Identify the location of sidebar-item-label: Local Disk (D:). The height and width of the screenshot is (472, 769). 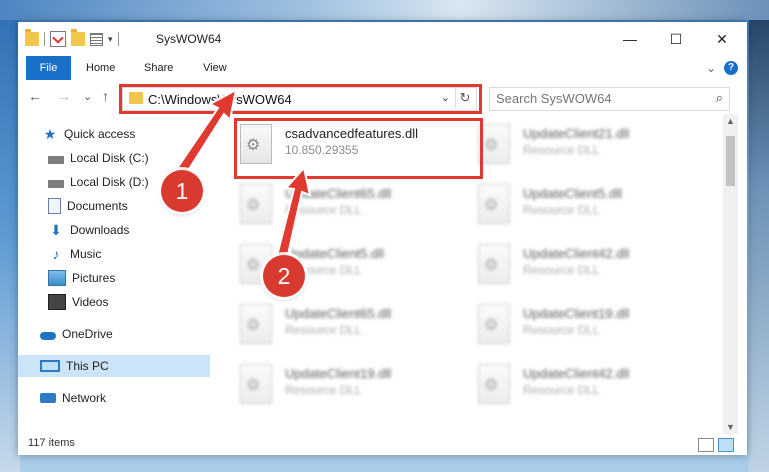
(109, 182).